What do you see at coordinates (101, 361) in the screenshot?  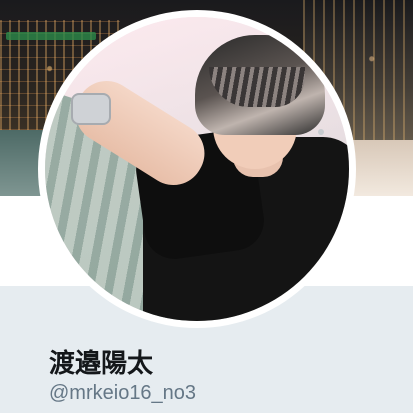 I see `profile-display-name: 渡邉陽太` at bounding box center [101, 361].